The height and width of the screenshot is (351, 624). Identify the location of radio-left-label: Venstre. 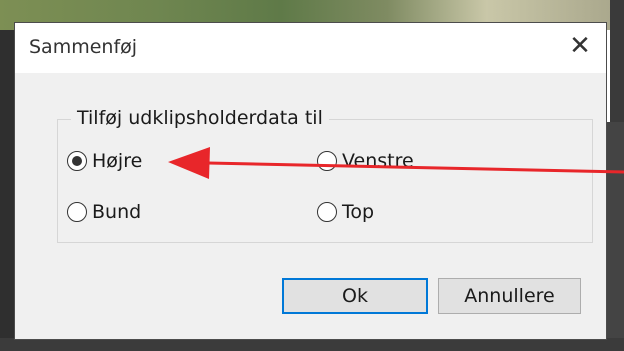
(378, 161).